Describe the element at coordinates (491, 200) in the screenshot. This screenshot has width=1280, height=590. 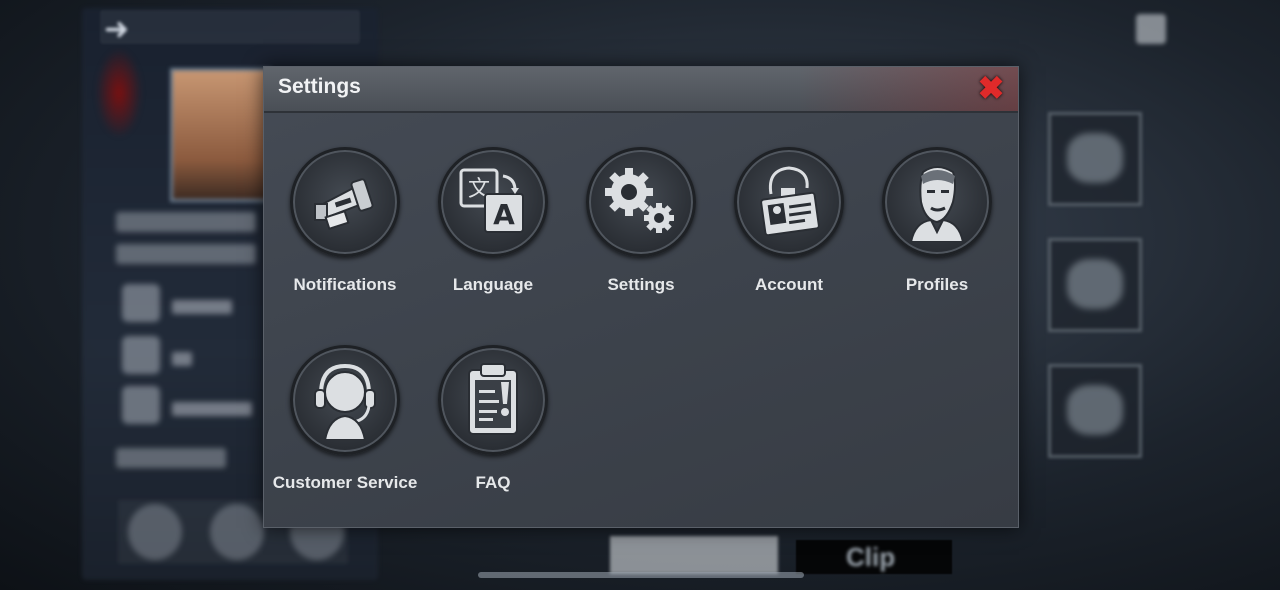
I see `translate-icon: 文 A` at that location.